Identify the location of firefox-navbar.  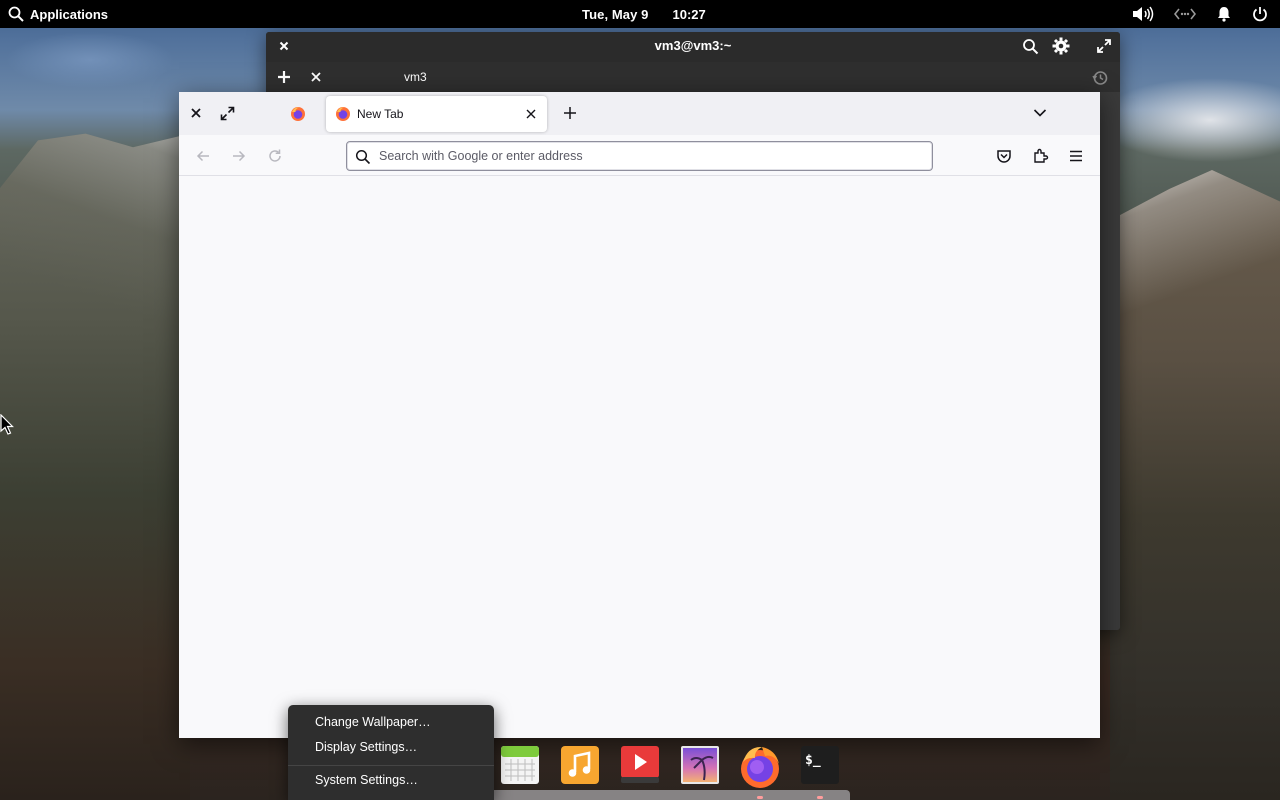
(639, 155).